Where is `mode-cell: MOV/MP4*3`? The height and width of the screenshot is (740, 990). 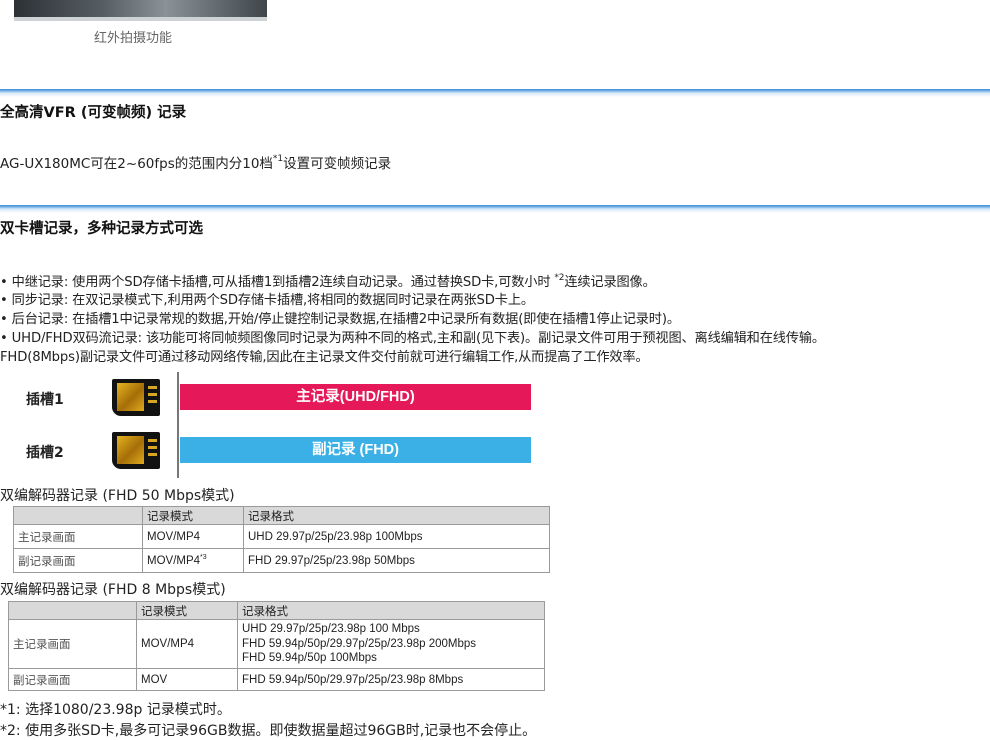 mode-cell: MOV/MP4*3 is located at coordinates (193, 560).